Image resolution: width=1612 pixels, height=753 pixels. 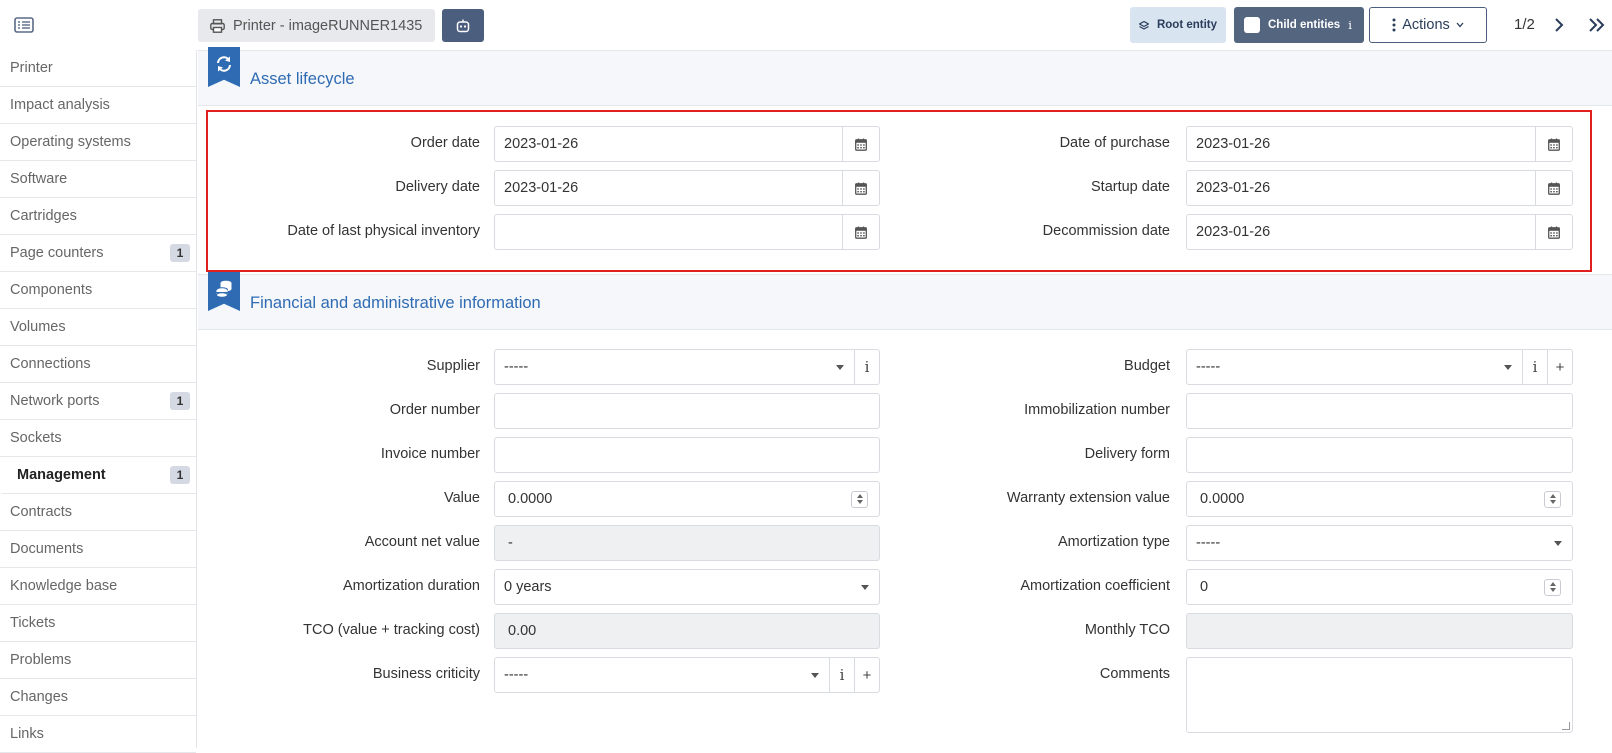 What do you see at coordinates (1597, 25) in the screenshot?
I see `double-chevron-right-icon` at bounding box center [1597, 25].